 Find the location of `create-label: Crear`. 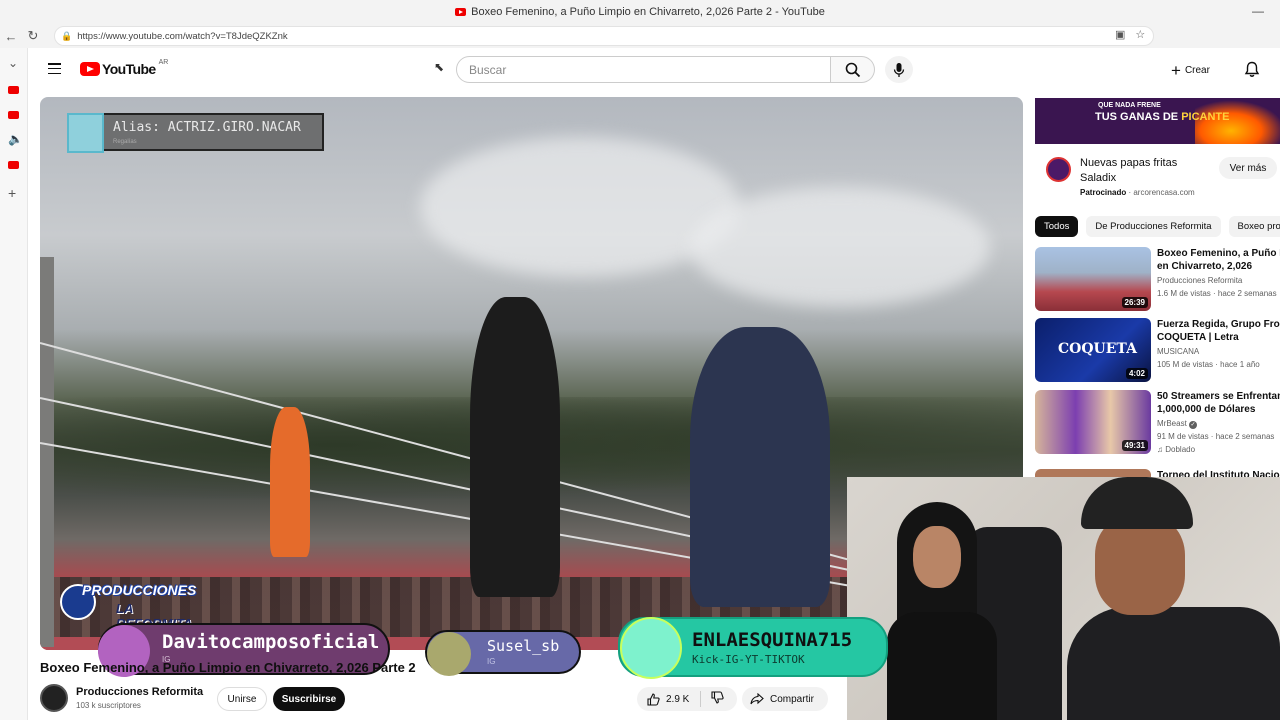

create-label: Crear is located at coordinates (1197, 70).